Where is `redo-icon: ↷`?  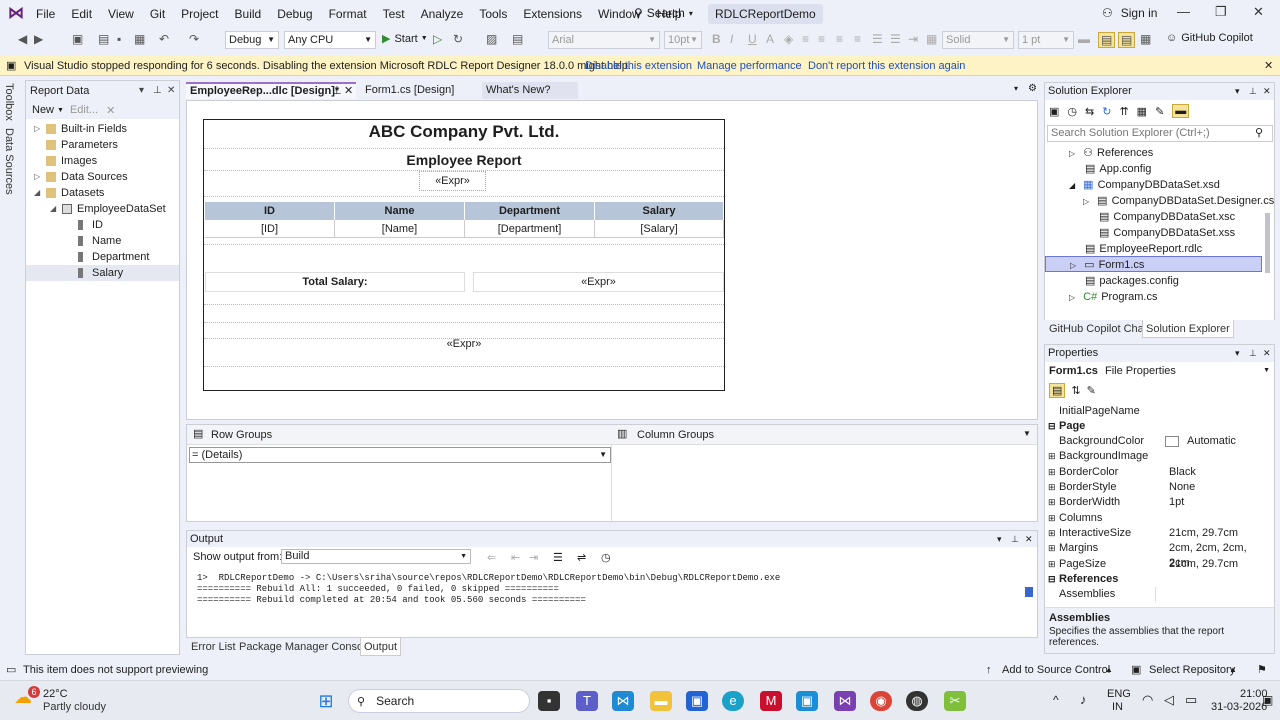 redo-icon: ↷ is located at coordinates (194, 39).